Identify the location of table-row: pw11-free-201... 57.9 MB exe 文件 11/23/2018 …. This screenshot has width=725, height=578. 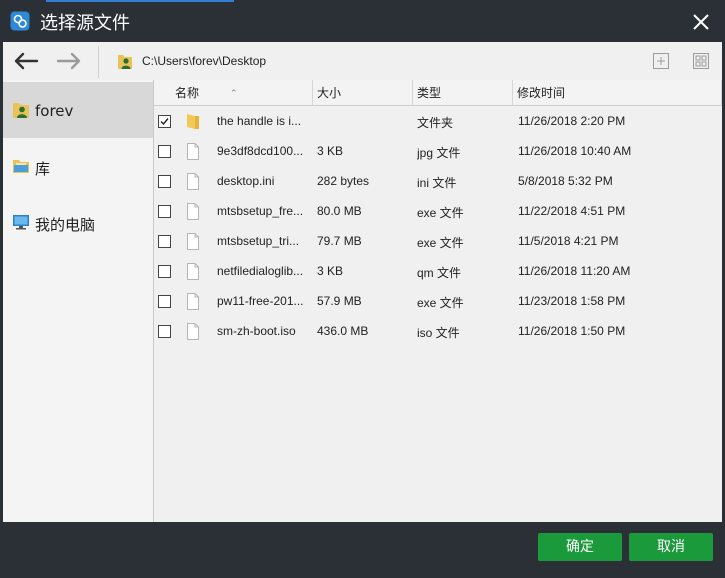
(438, 301).